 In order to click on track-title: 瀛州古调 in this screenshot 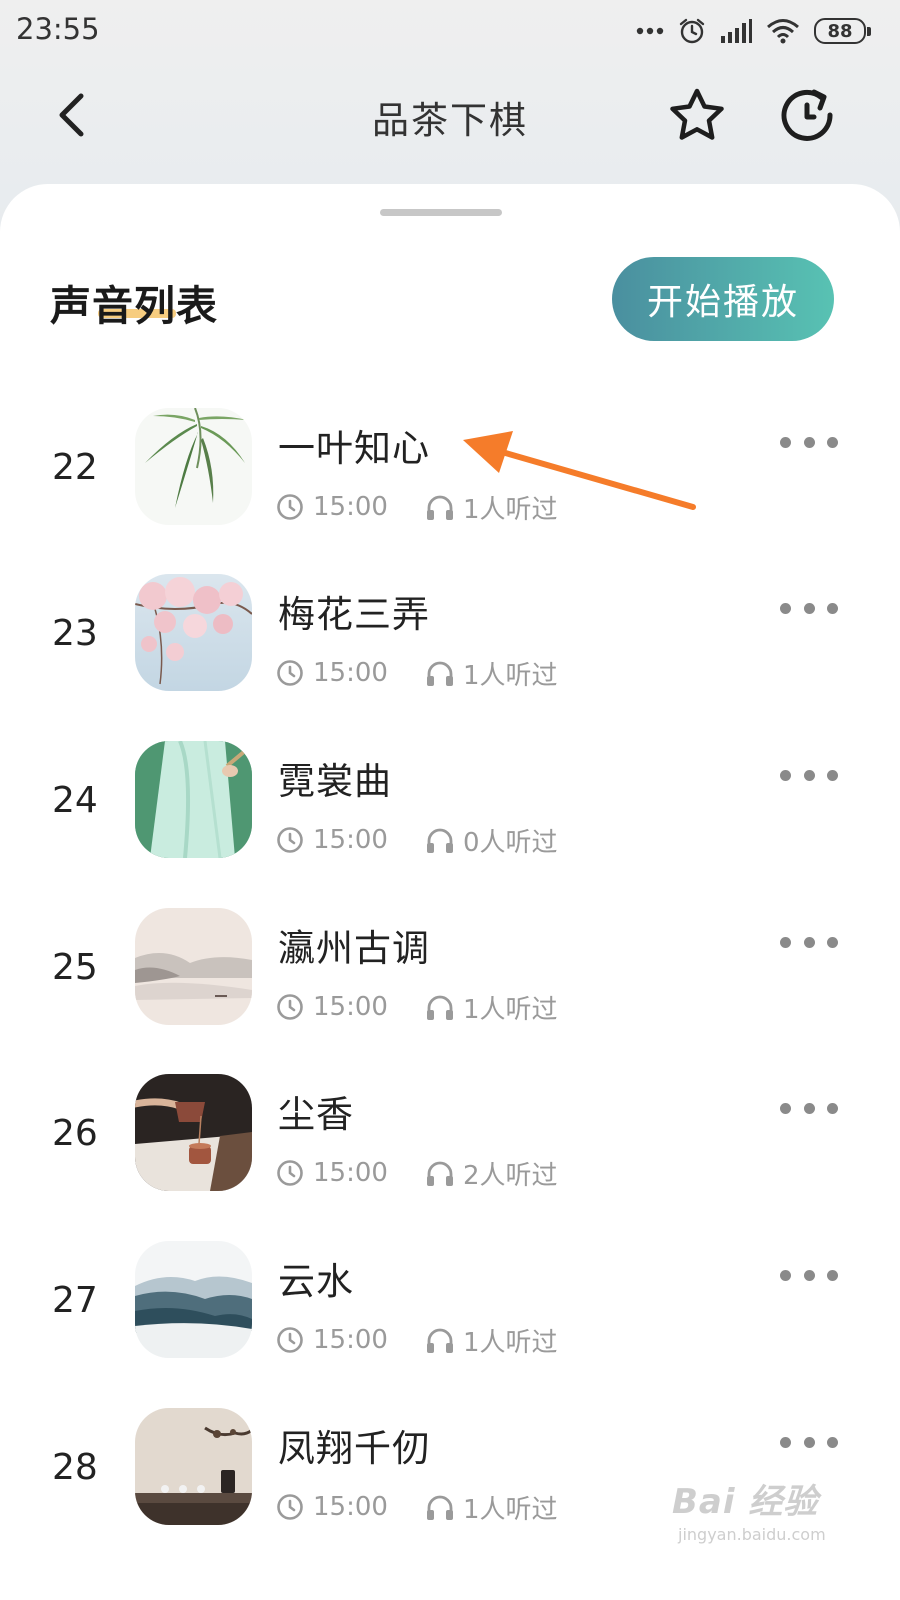, I will do `click(354, 948)`.